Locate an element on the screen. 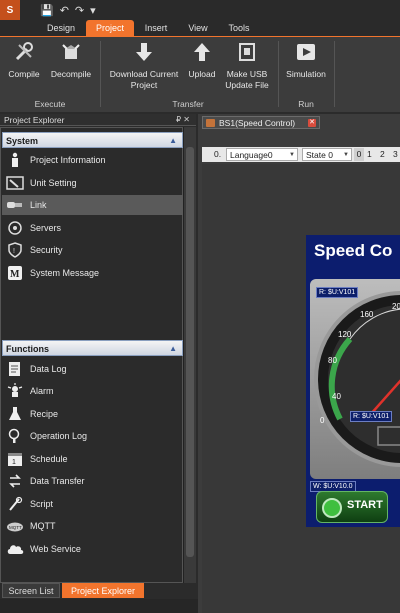 Image resolution: width=400 pixels, height=613 pixels. undo-icon: ↶ is located at coordinates (64, 10).